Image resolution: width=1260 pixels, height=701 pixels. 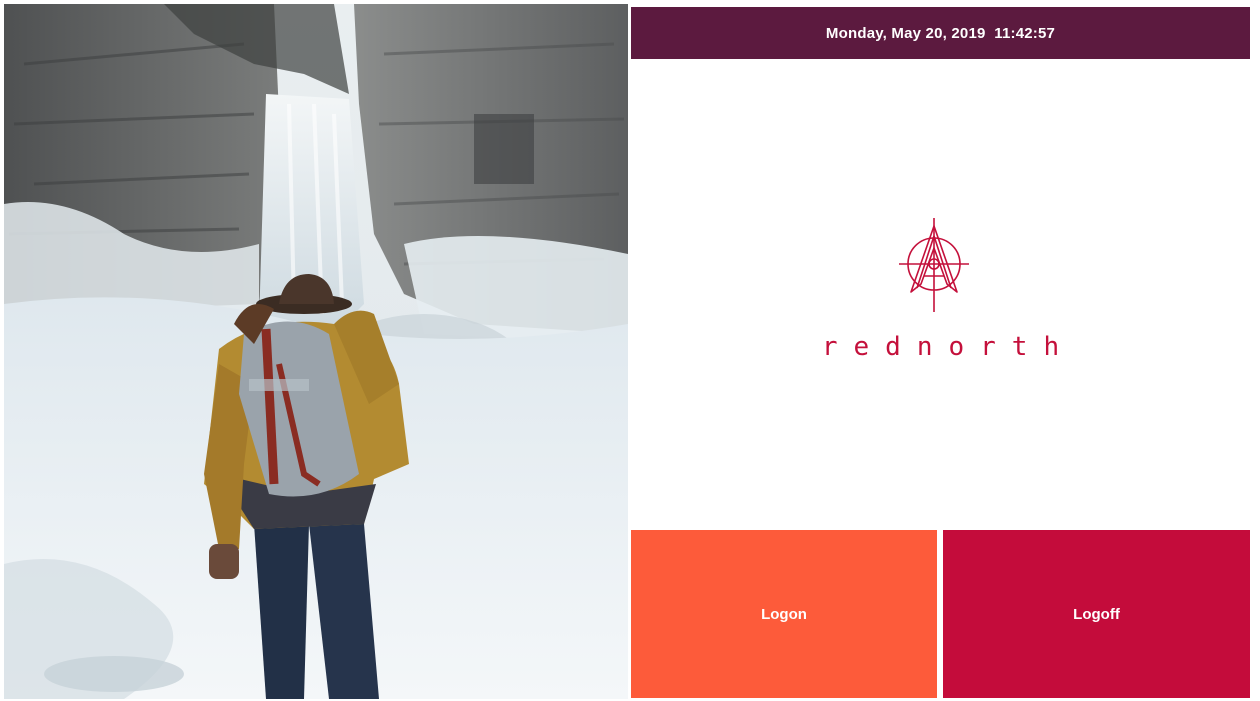 I want to click on brand-name: rednorth, so click(x=948, y=347).